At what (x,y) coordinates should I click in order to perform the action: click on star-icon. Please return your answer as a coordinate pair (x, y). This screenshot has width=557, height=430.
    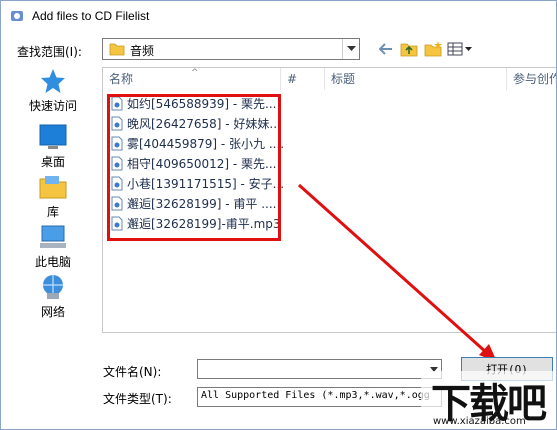
    Looking at the image, I should click on (53, 81).